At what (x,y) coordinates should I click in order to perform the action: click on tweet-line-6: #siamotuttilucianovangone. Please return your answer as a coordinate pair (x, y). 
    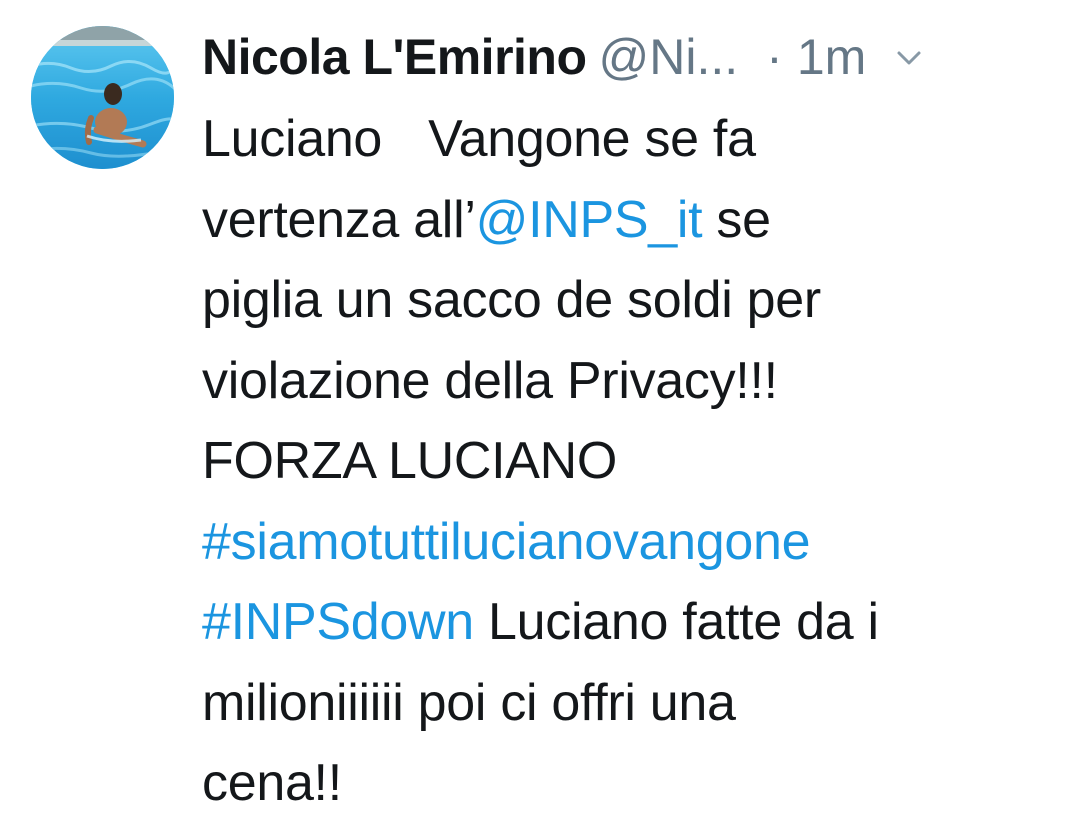
    Looking at the image, I should click on (632, 542).